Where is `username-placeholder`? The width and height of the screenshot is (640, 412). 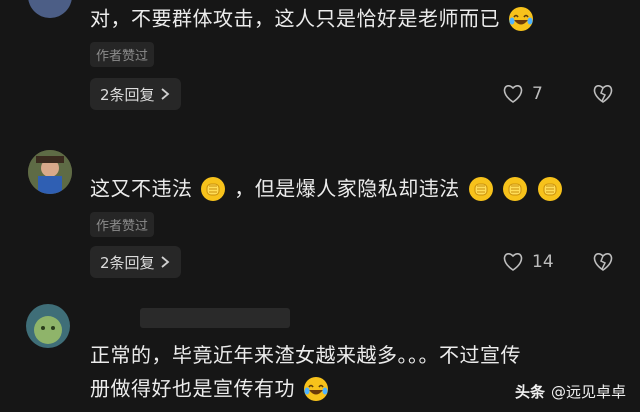 username-placeholder is located at coordinates (215, 318).